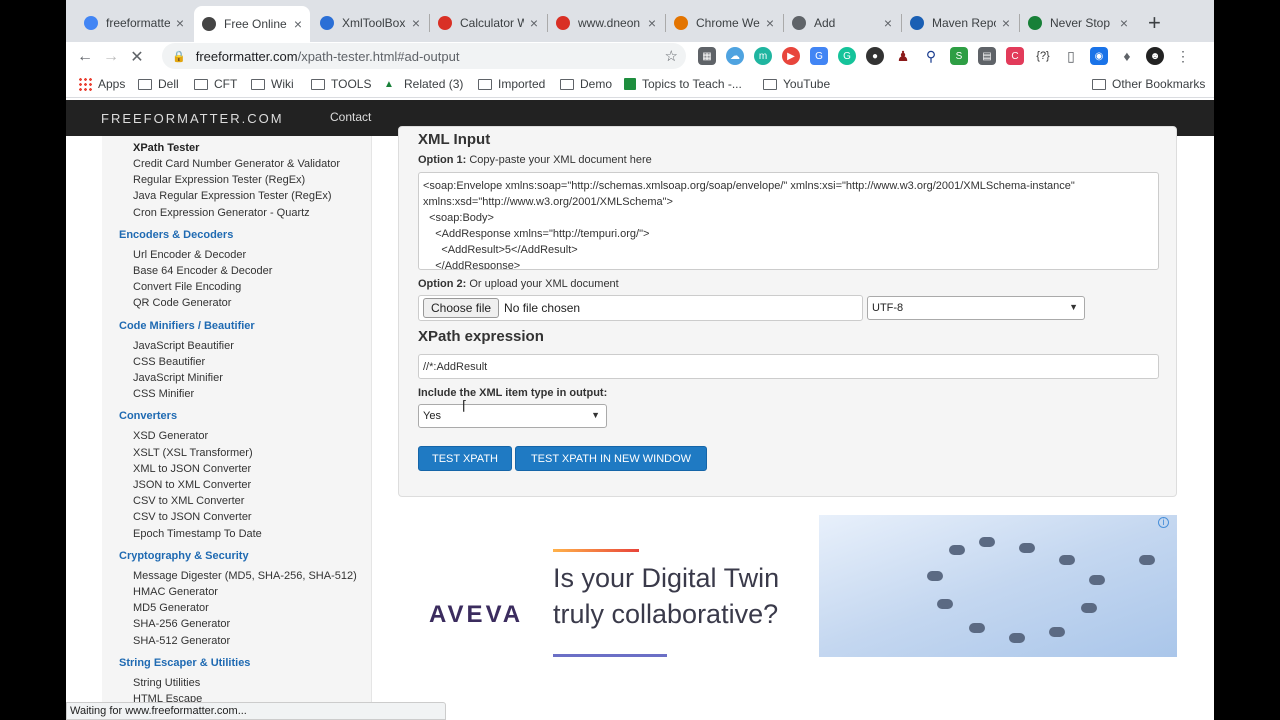  I want to click on nav-contact: Contact, so click(350, 117).